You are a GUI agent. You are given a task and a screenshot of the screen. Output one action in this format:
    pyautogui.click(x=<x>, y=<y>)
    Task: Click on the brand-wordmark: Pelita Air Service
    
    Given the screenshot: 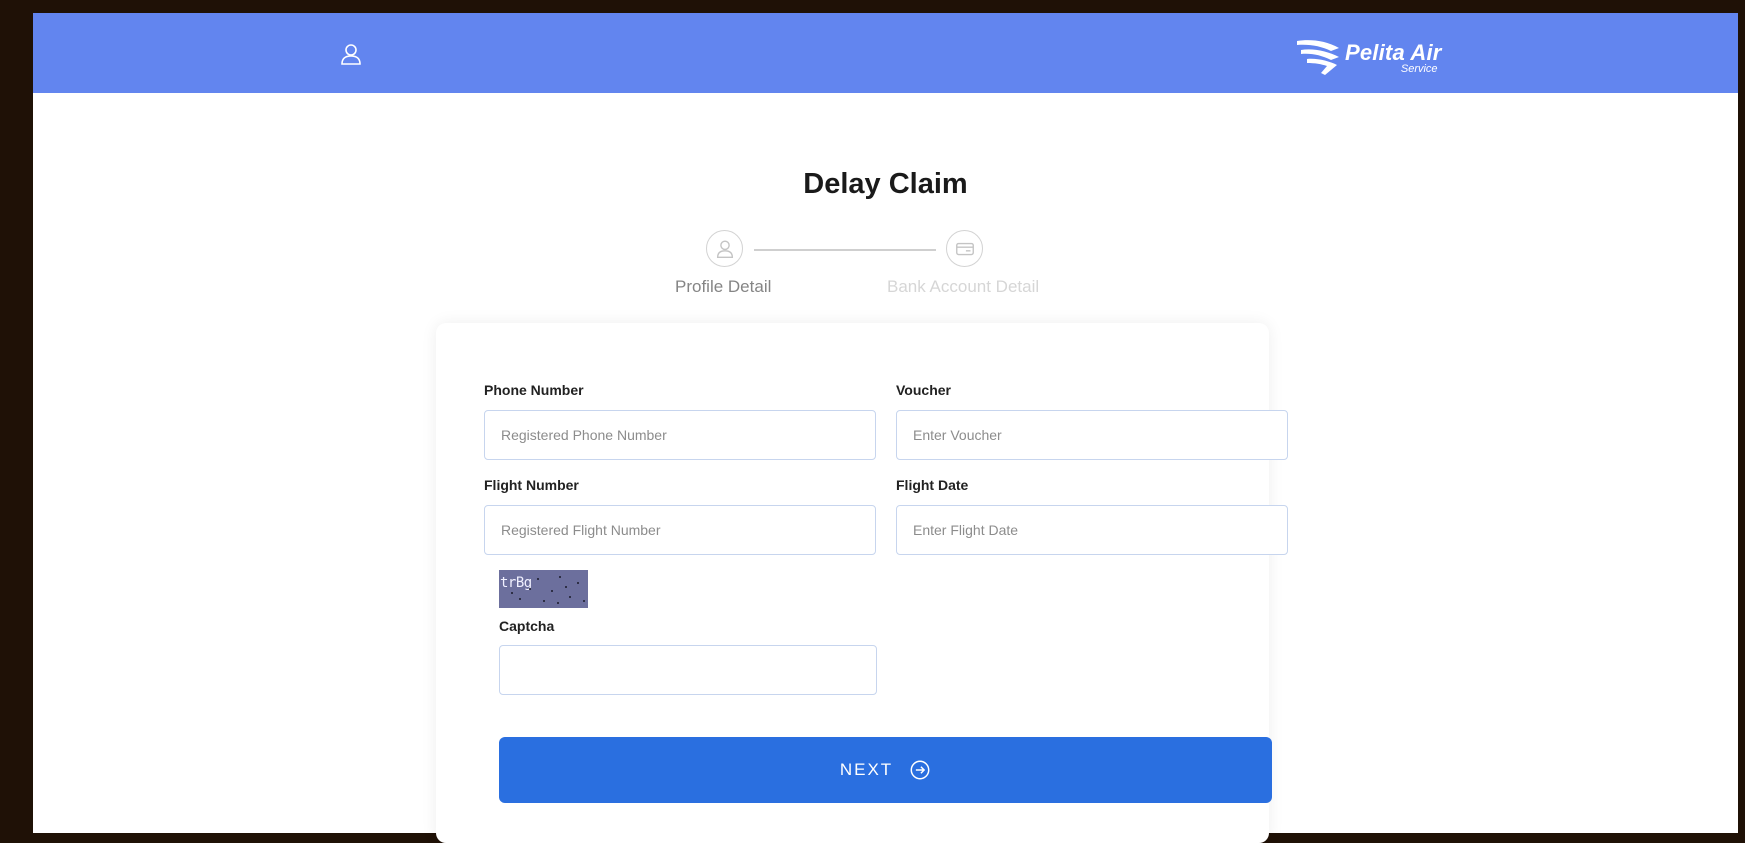 What is the action you would take?
    pyautogui.click(x=1393, y=56)
    